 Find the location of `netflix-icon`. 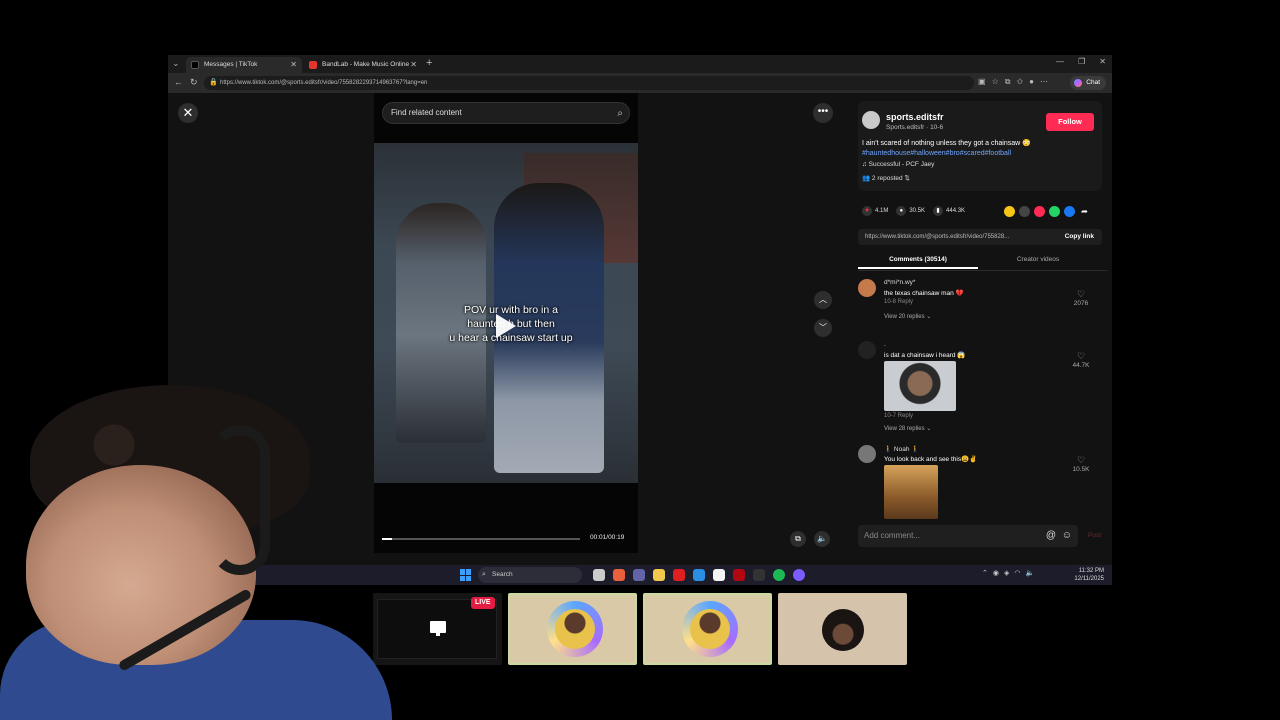

netflix-icon is located at coordinates (739, 575).